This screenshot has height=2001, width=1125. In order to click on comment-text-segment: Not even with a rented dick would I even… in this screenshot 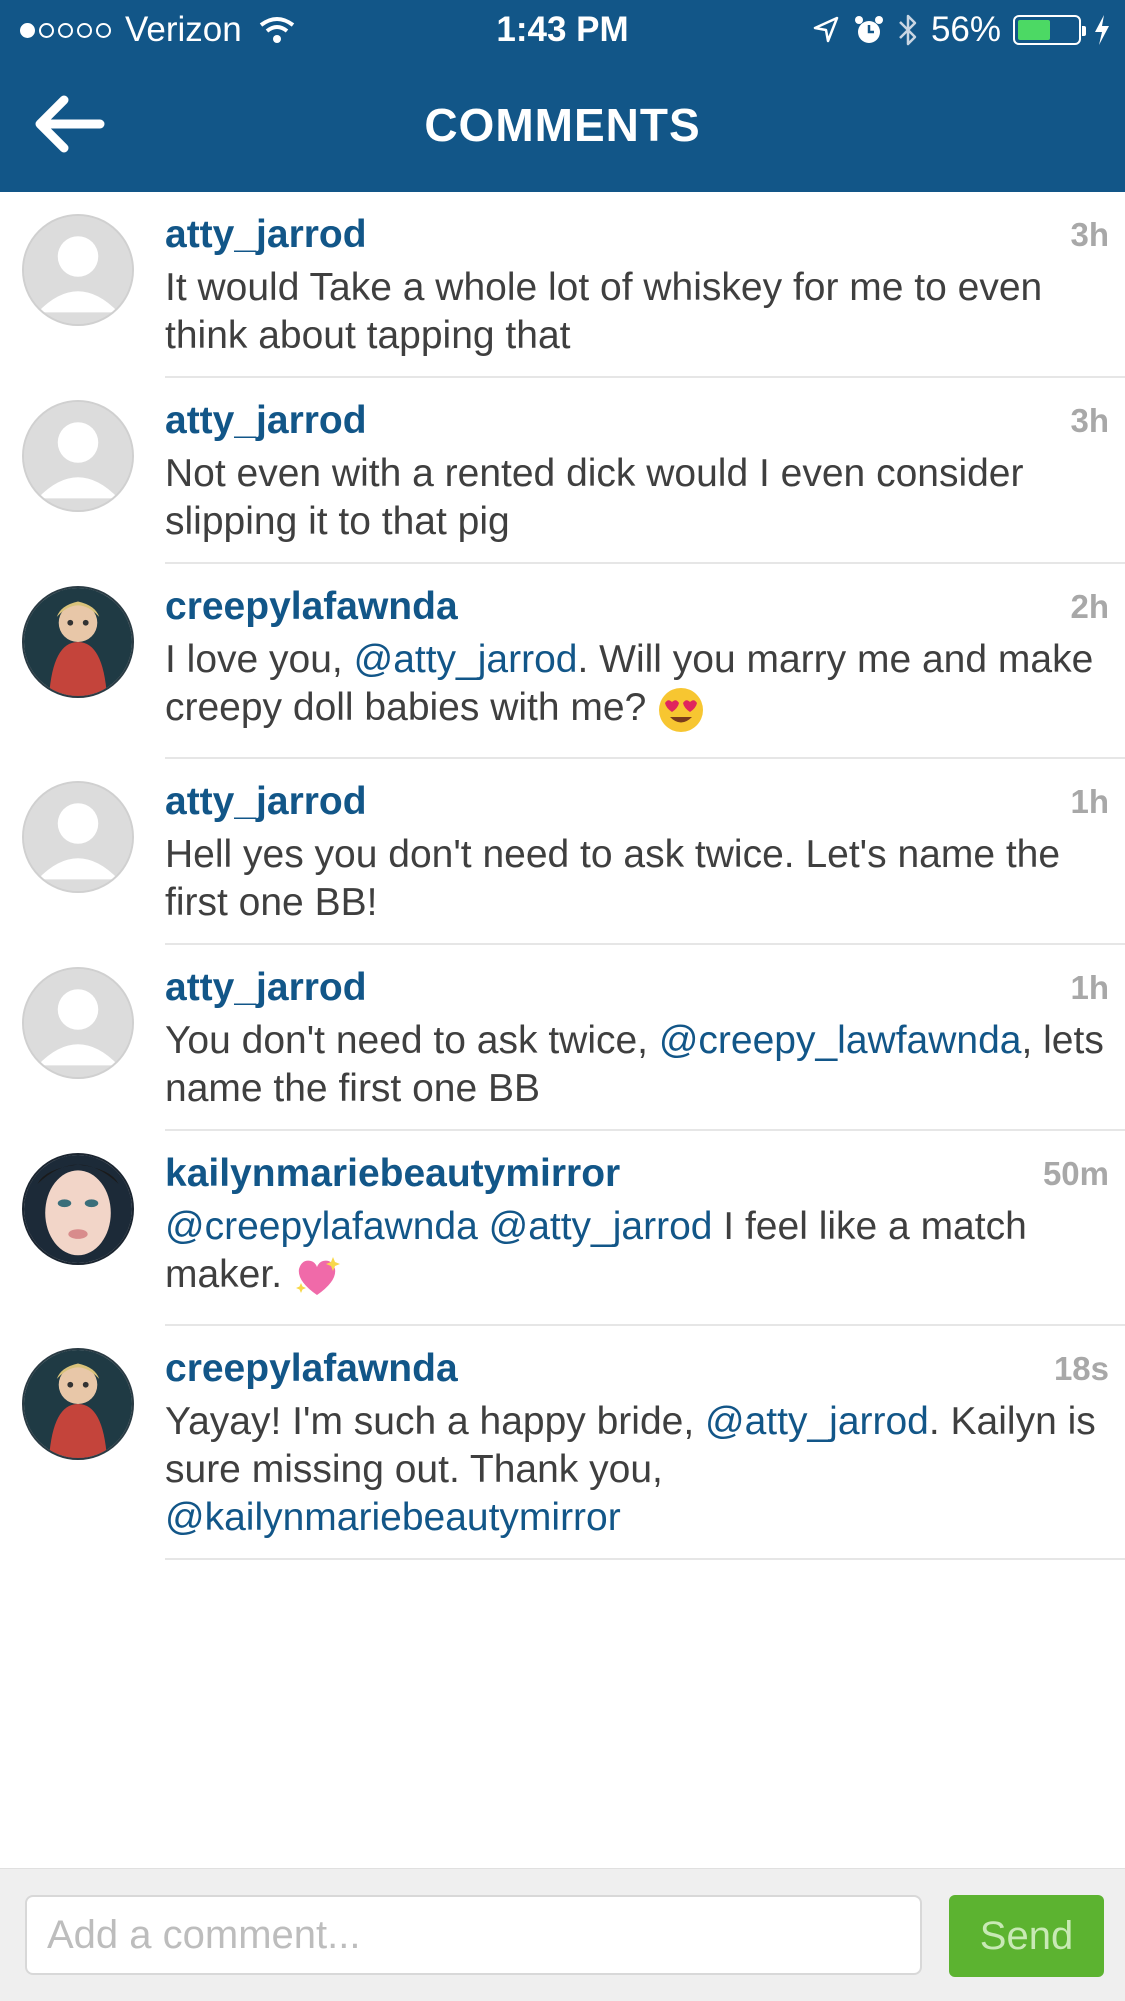, I will do `click(594, 497)`.